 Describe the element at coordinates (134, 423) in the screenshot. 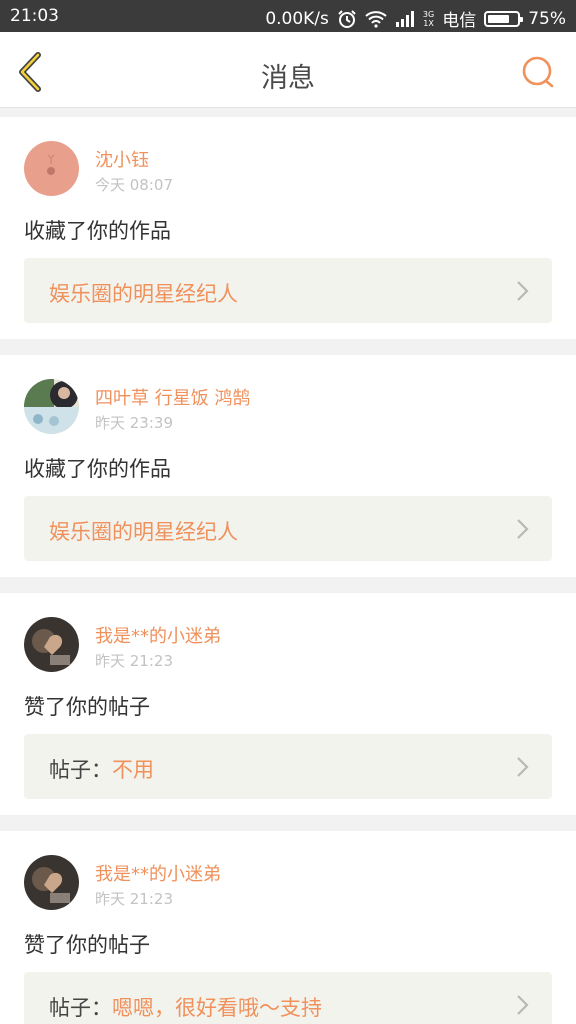

I see `message-time: 昨天 23:39` at that location.